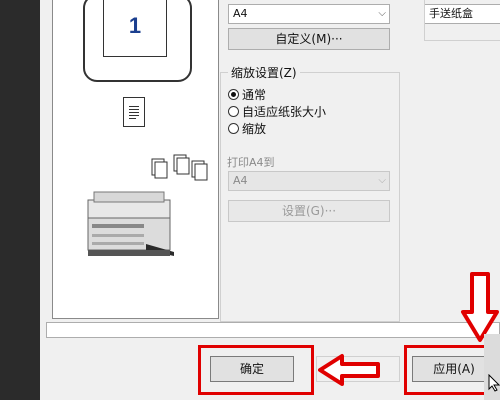 This screenshot has height=400, width=500. I want to click on mouse-cursor-icon, so click(494, 383).